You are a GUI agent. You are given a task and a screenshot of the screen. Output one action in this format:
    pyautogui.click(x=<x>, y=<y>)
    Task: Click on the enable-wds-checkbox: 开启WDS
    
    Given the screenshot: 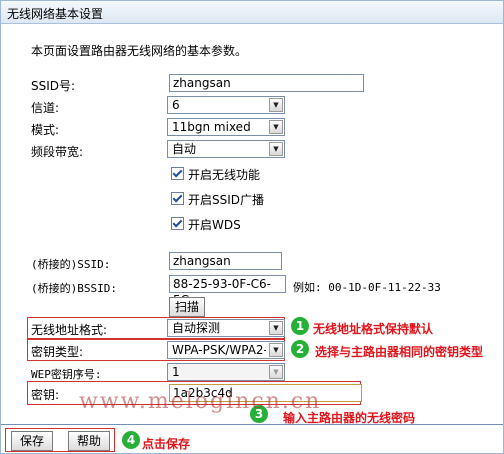 What is the action you would take?
    pyautogui.click(x=206, y=224)
    